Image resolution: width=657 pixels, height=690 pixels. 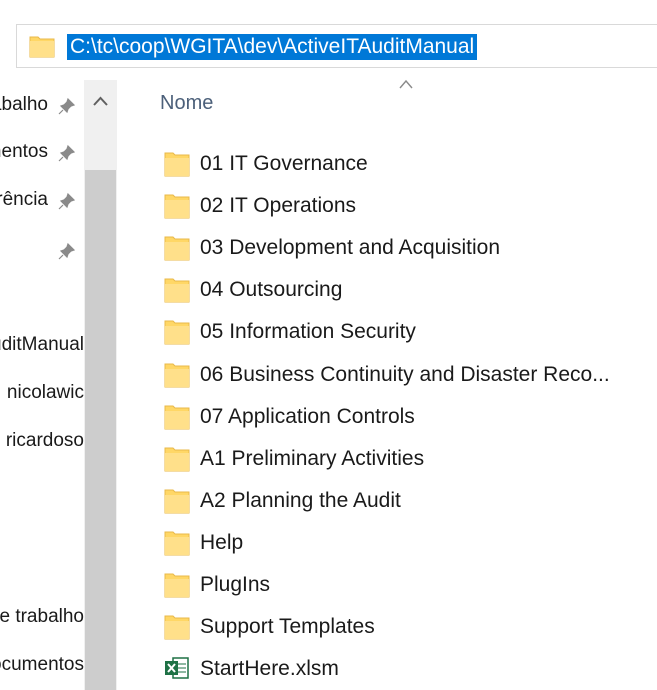 What do you see at coordinates (186, 103) in the screenshot?
I see `column-header-name: Nome` at bounding box center [186, 103].